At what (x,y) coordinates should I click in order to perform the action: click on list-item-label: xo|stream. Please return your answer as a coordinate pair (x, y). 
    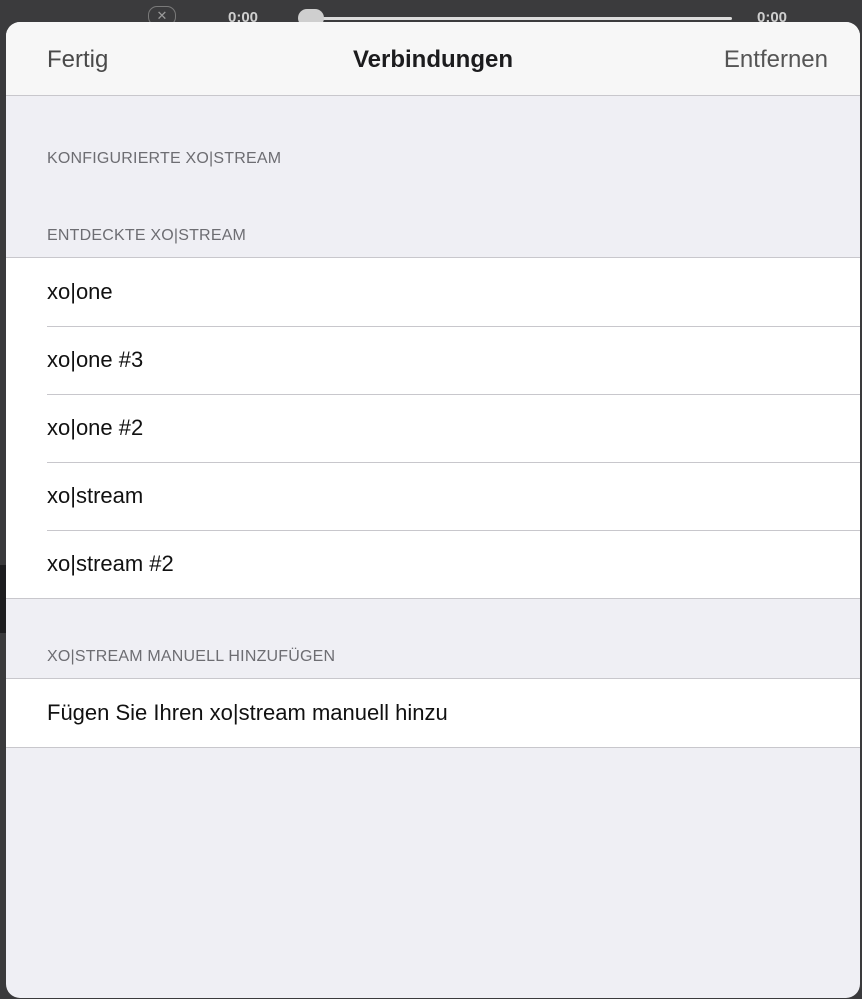
    Looking at the image, I should click on (95, 495).